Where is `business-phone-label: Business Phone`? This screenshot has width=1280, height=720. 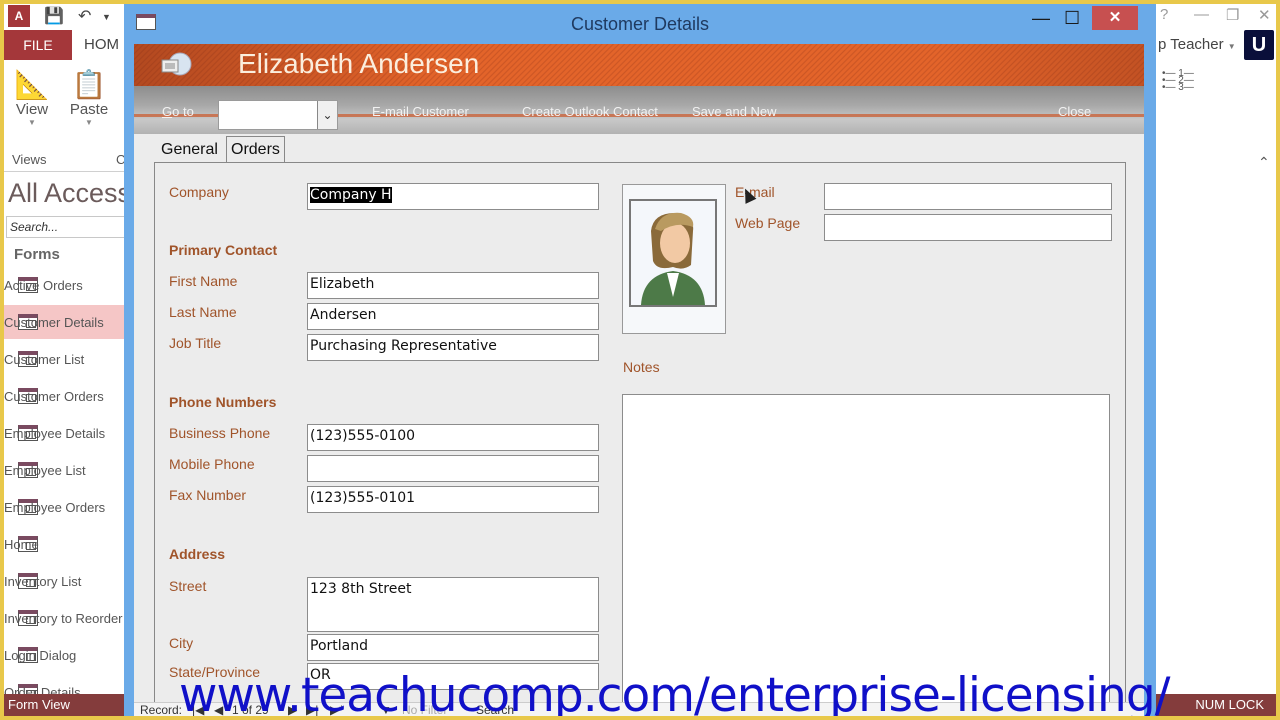 business-phone-label: Business Phone is located at coordinates (220, 433).